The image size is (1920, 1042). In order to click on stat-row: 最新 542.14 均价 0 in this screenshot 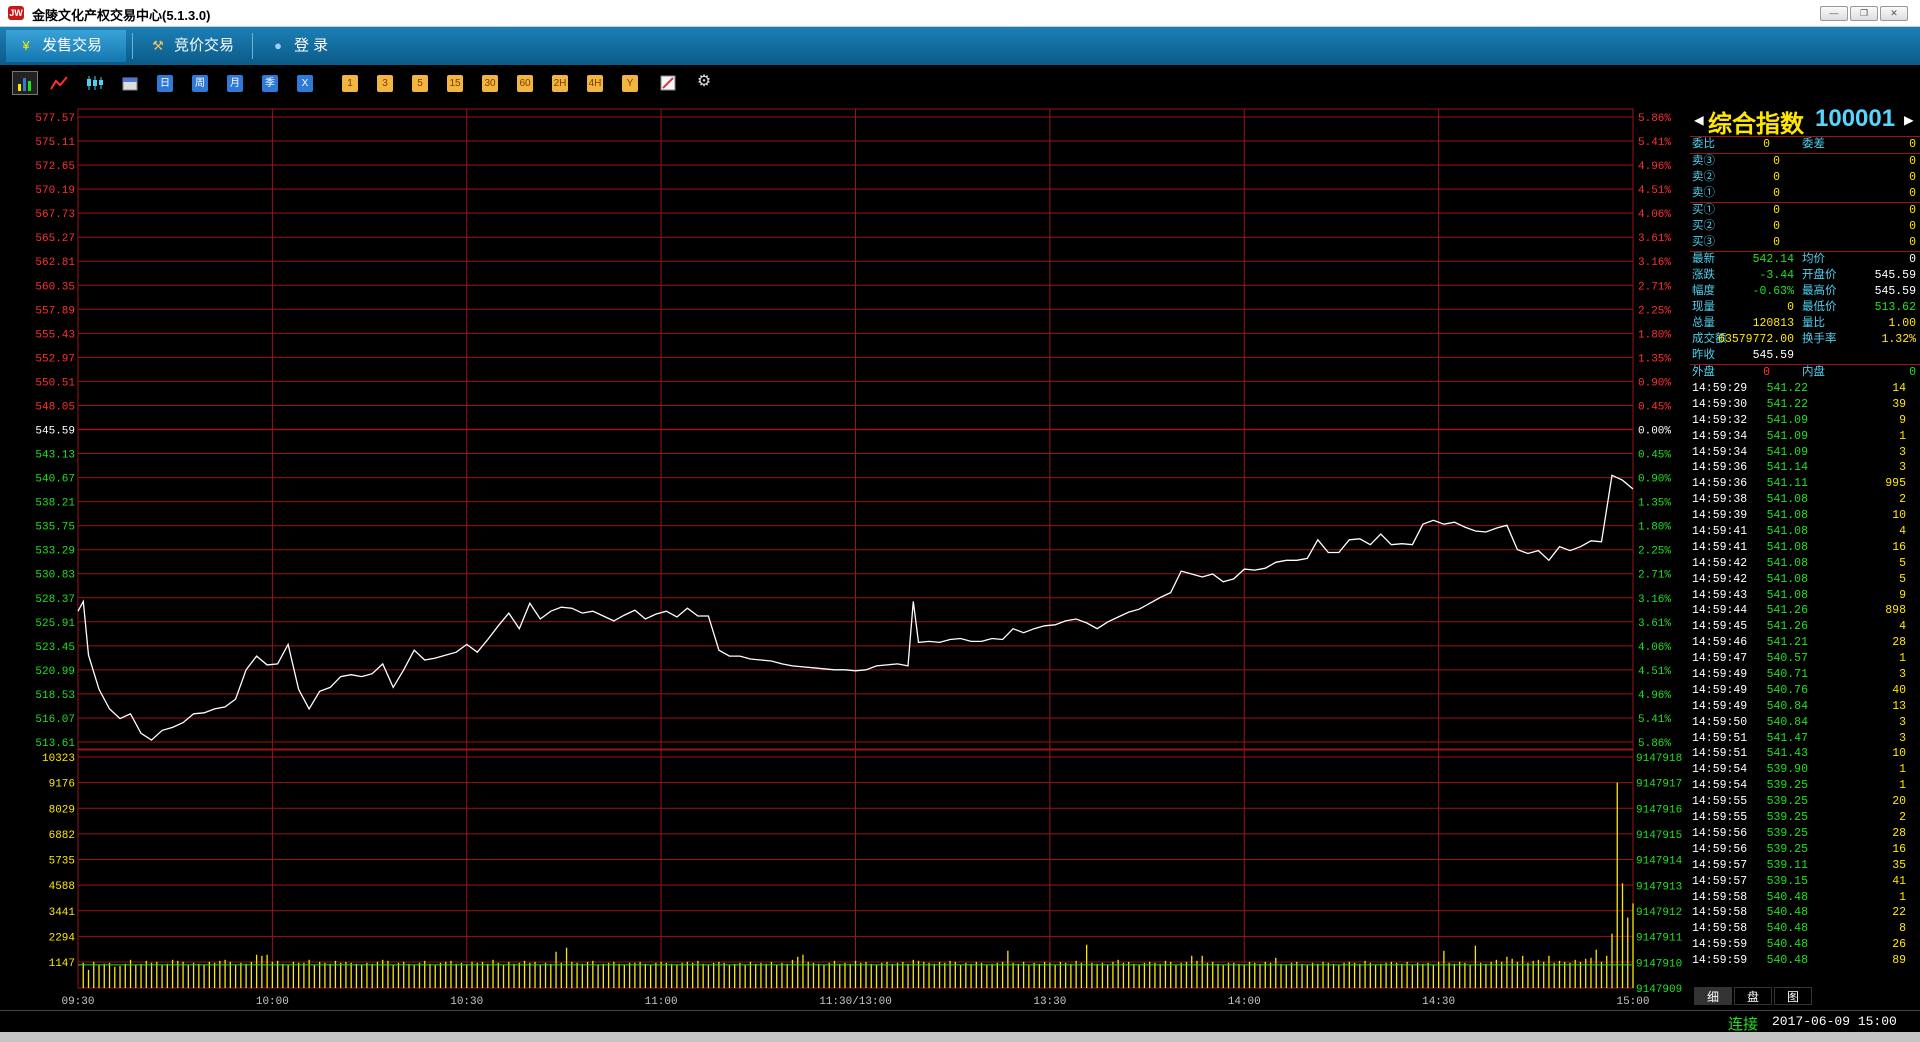, I will do `click(1805, 260)`.